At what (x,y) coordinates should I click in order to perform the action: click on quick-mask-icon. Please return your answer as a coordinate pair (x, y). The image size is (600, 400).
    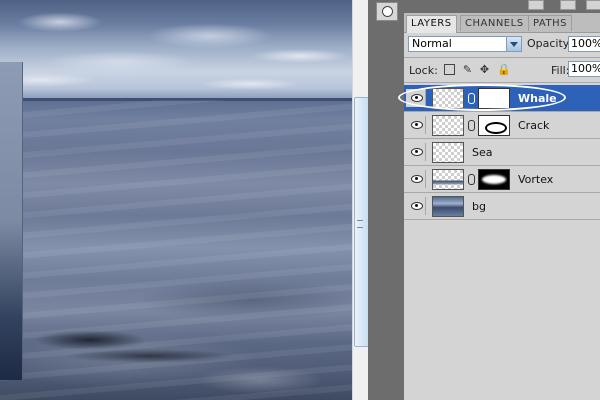
    Looking at the image, I should click on (387, 11).